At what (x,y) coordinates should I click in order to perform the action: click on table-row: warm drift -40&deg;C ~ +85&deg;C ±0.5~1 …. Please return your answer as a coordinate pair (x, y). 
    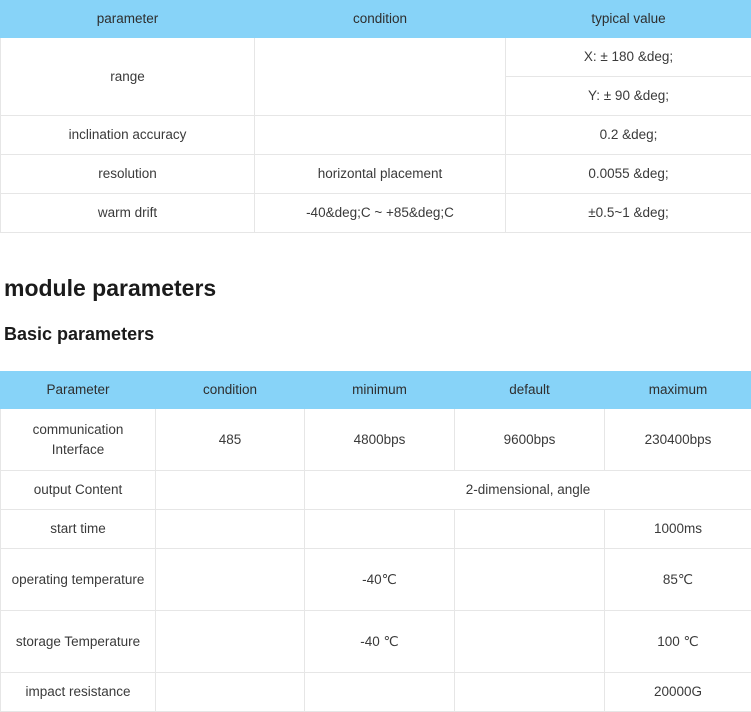
    Looking at the image, I should click on (376, 213).